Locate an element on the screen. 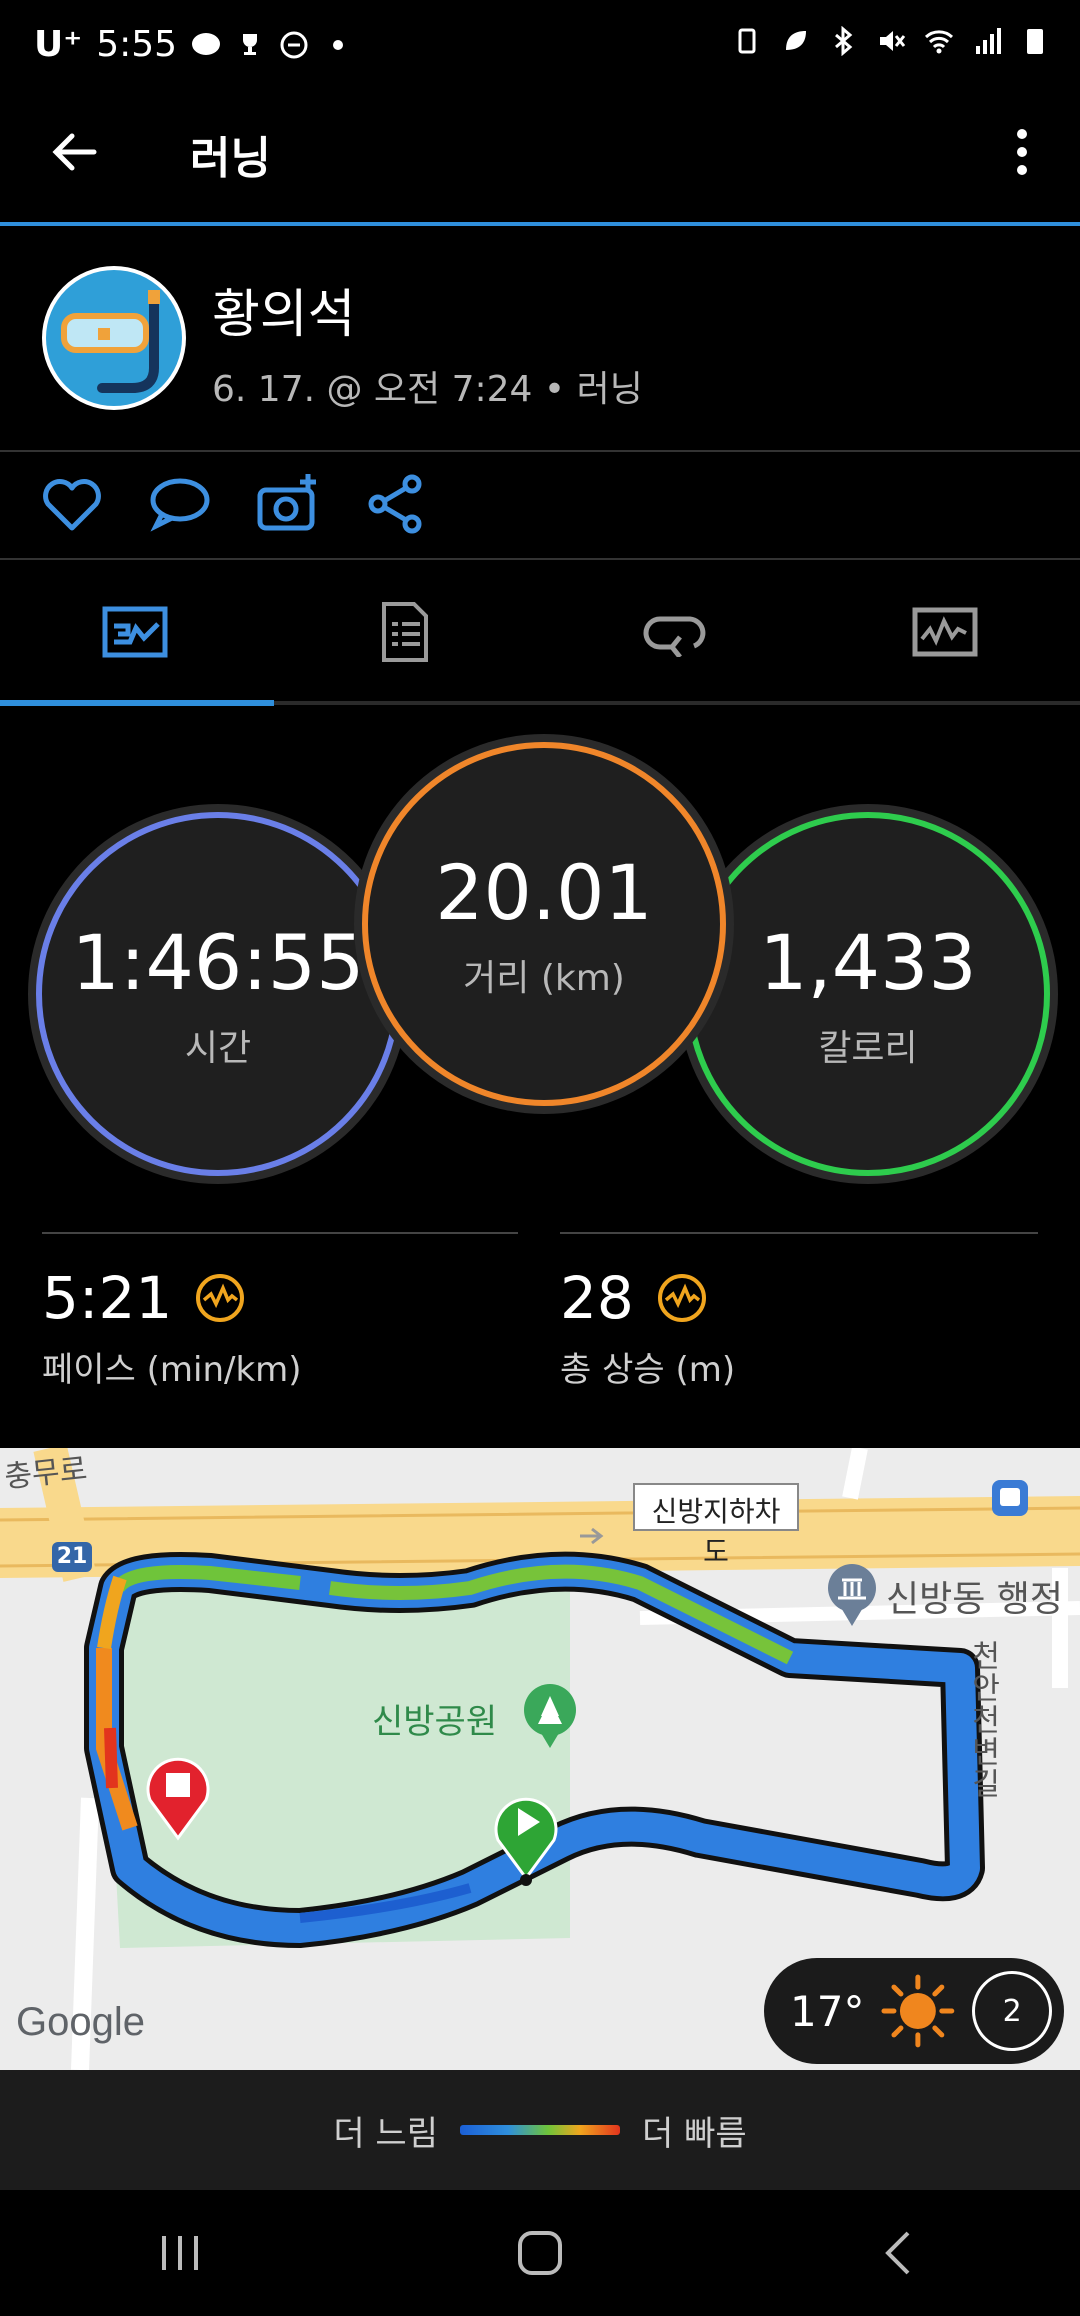  recent-apps-icon is located at coordinates (180, 2253).